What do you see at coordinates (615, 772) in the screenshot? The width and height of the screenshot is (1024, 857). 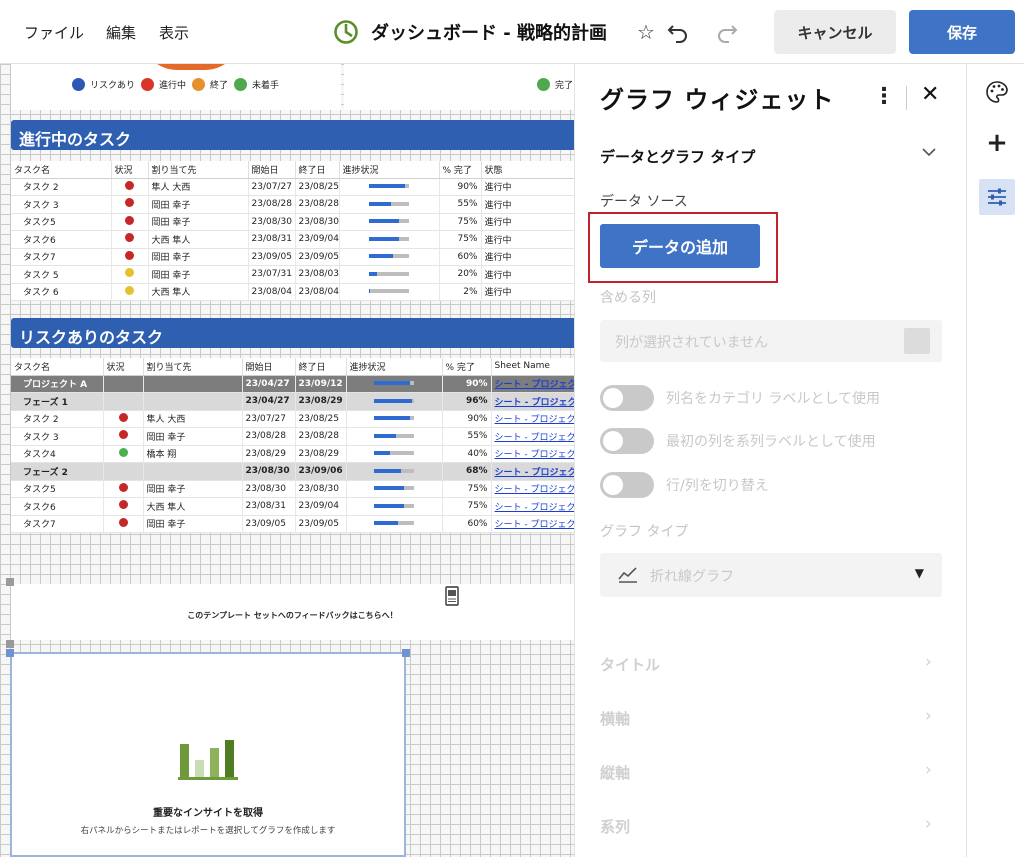 I see `section-y-axis: 縦軸` at bounding box center [615, 772].